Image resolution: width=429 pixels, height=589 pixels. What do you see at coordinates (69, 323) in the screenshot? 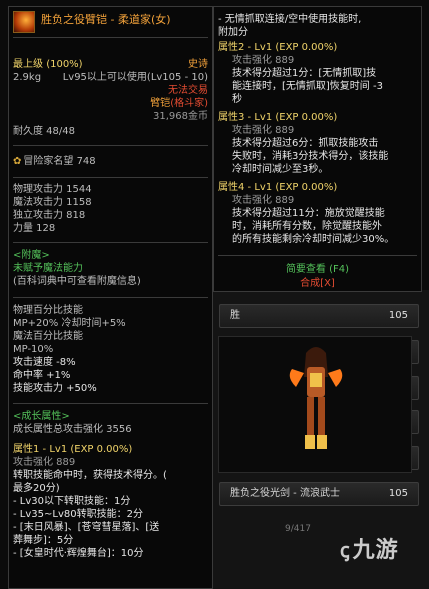
I see `bonus-line: MP+20% 冷却时间+5%` at bounding box center [69, 323].